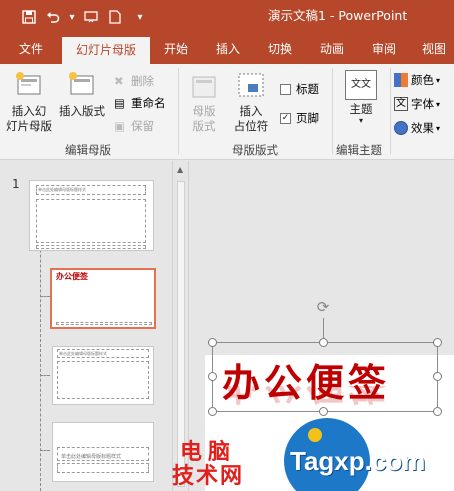 Image resolution: width=454 pixels, height=491 pixels. Describe the element at coordinates (119, 81) in the screenshot. I see `delete-icon: ✖` at that location.